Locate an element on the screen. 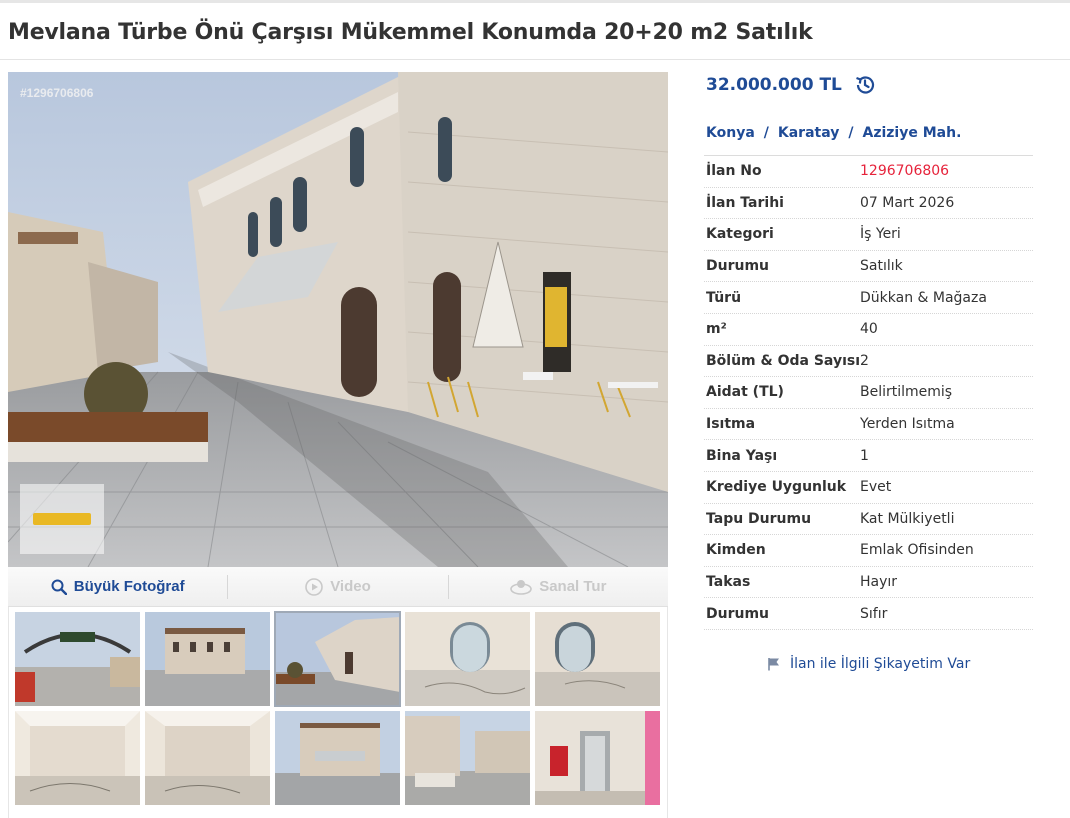  detail-row-date: İlan Tarihi 07 Mart 2026 is located at coordinates (868, 204).